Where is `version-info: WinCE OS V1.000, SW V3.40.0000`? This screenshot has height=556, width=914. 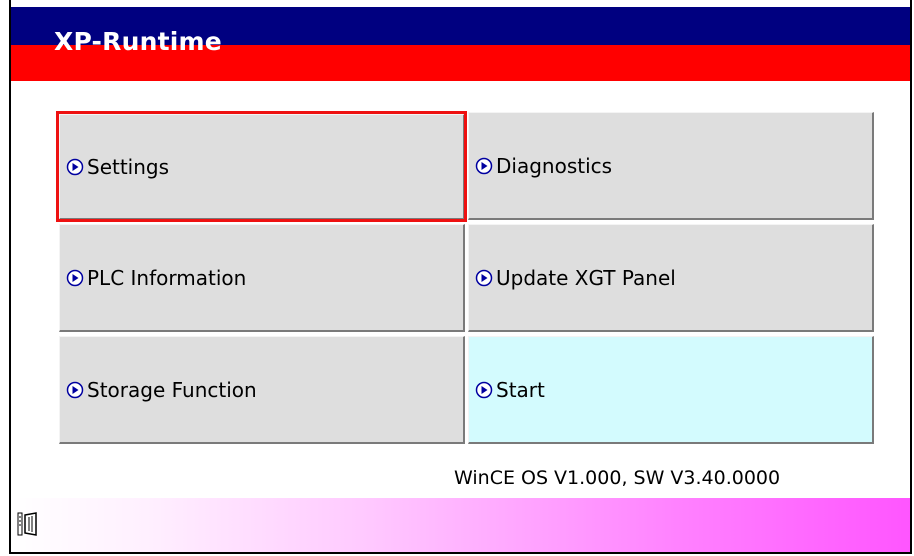 version-info: WinCE OS V1.000, SW V3.40.0000 is located at coordinates (617, 478).